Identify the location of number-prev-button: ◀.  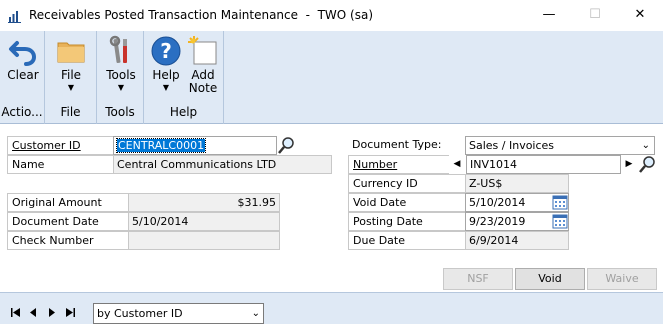
(457, 164).